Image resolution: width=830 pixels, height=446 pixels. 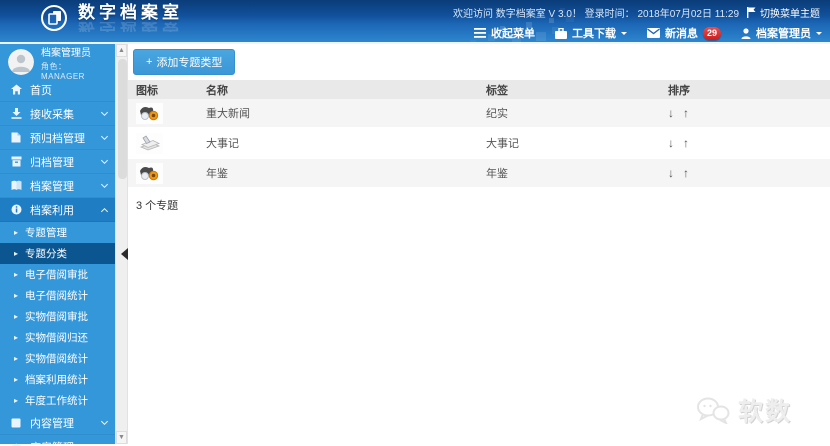 What do you see at coordinates (46, 254) in the screenshot?
I see `sidebar-subitem-label: 专题分类` at bounding box center [46, 254].